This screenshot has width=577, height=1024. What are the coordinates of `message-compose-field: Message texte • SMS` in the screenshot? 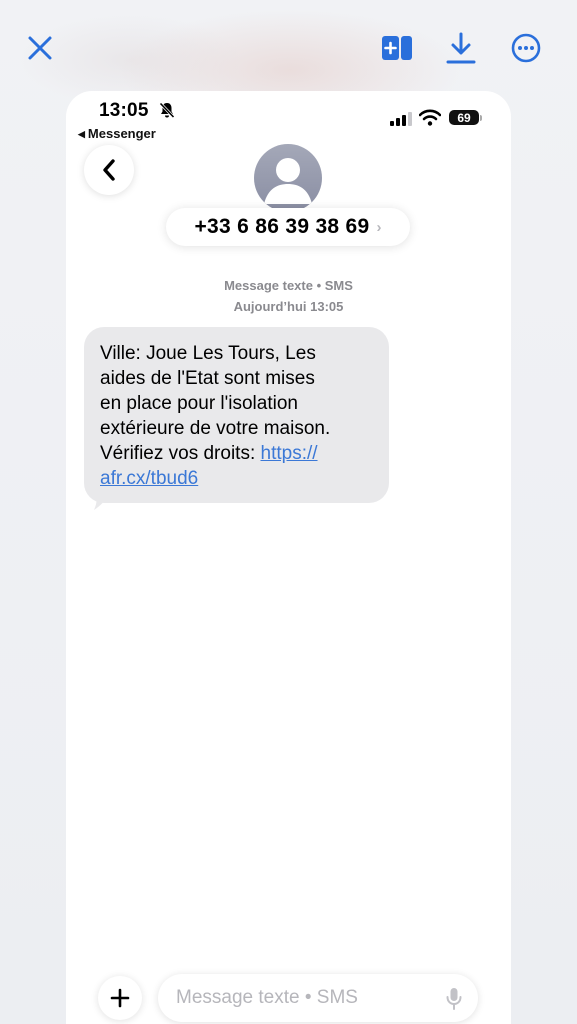 It's located at (318, 998).